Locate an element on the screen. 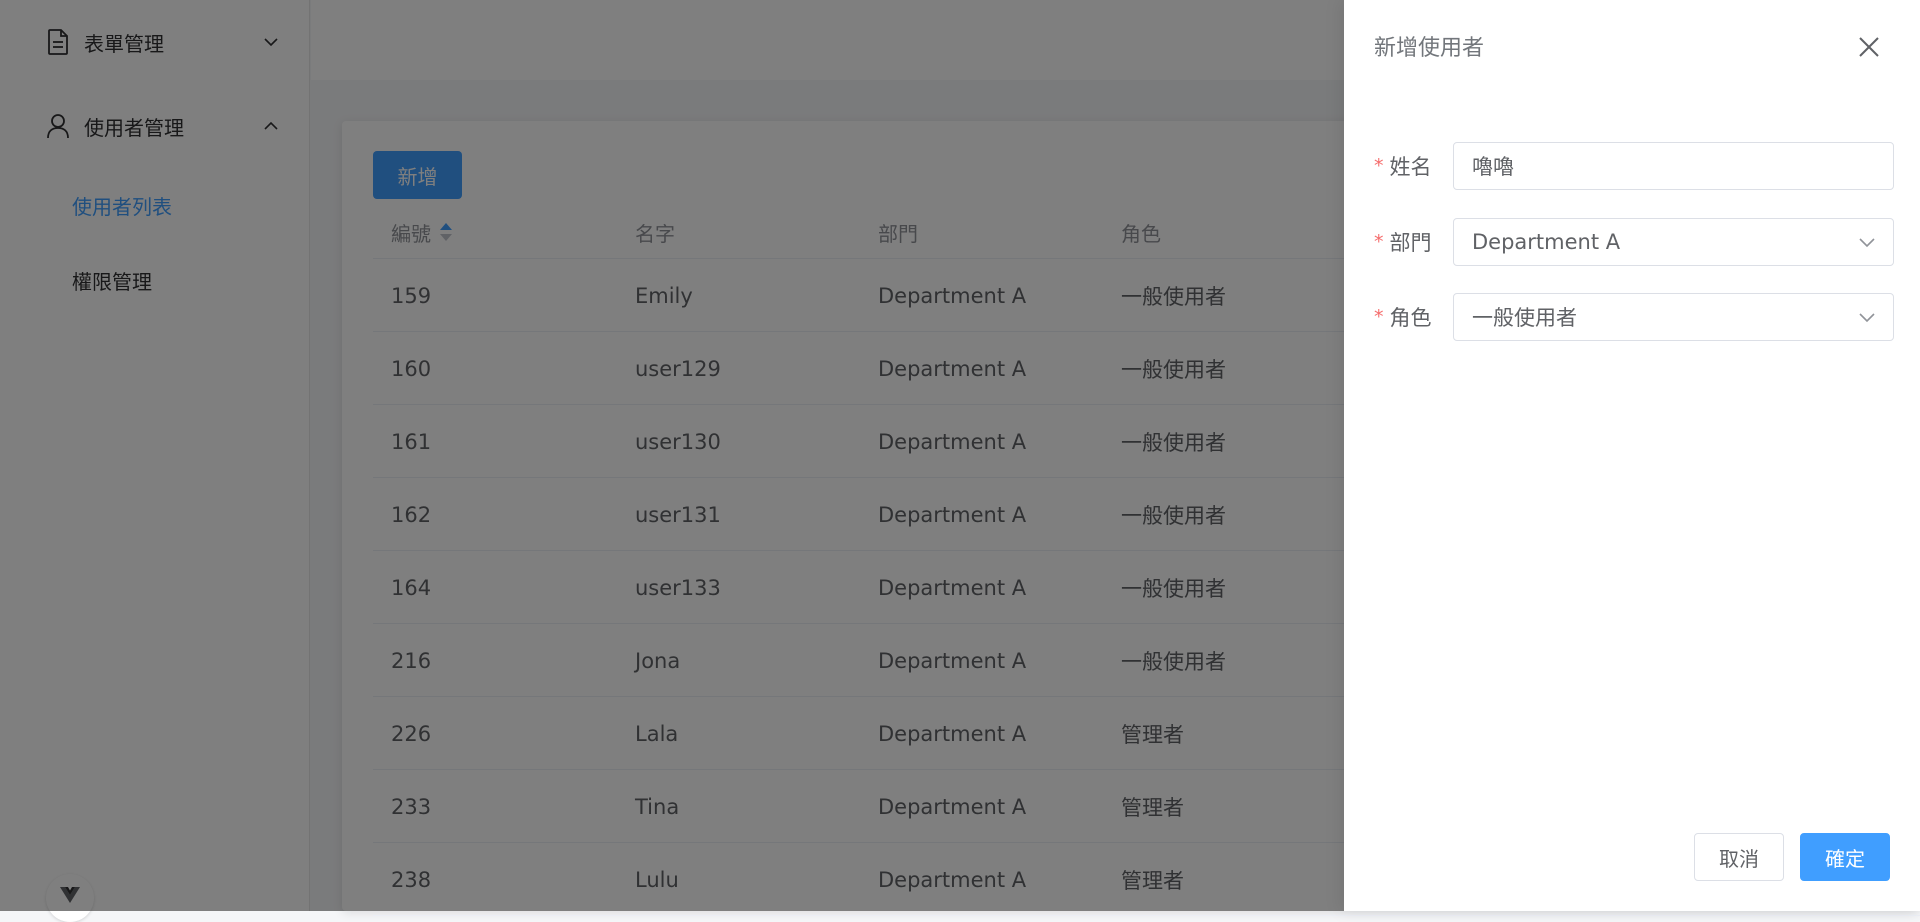 This screenshot has height=922, width=1920. form-label-text: 部門 is located at coordinates (1410, 243).